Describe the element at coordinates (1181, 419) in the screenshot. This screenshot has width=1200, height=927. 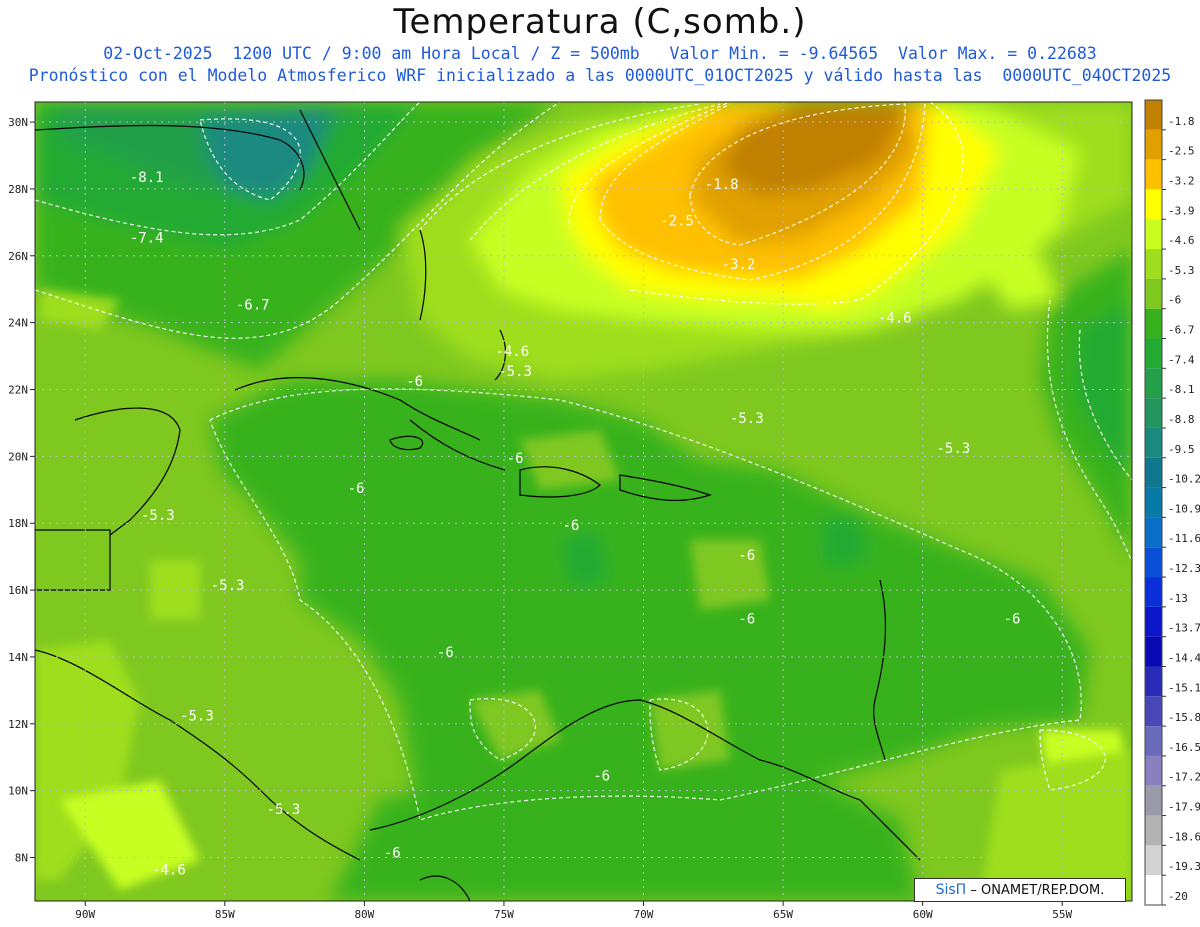
I see `colorbar-label: -8.8` at that location.